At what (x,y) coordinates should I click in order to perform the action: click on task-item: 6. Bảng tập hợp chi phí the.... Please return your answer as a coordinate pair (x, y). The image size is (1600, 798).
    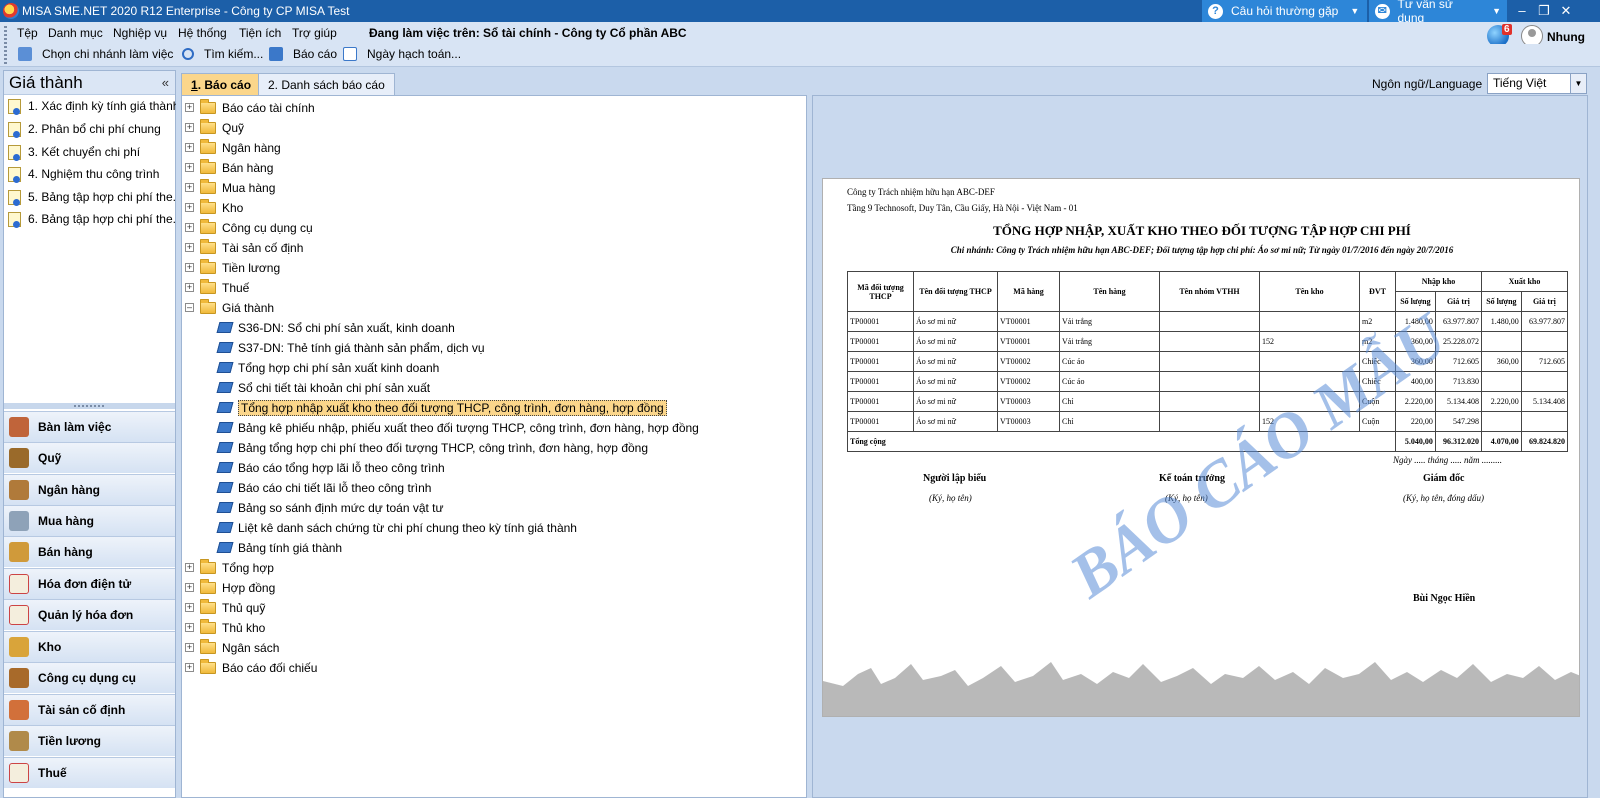
    Looking at the image, I should click on (92, 219).